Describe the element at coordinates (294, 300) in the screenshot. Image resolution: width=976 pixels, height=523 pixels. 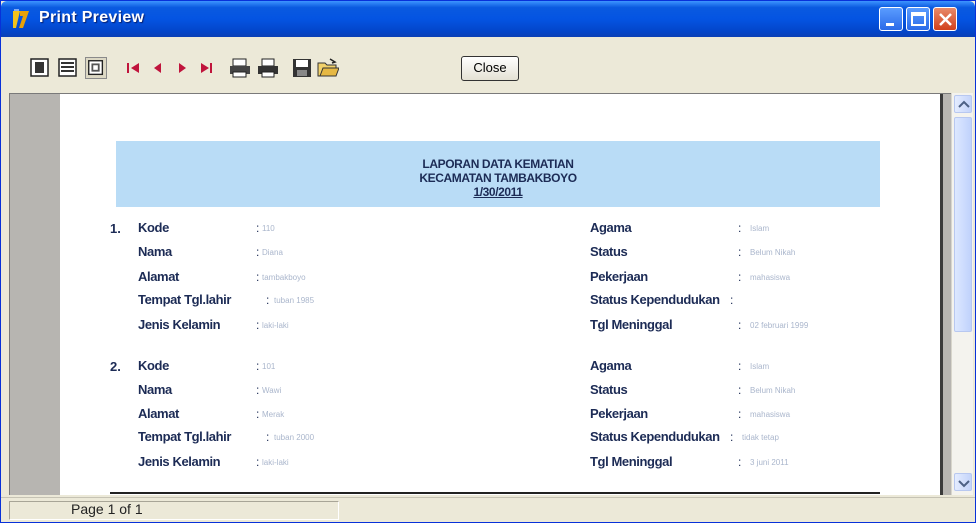
I see `value-ttl: tuban 1985` at that location.